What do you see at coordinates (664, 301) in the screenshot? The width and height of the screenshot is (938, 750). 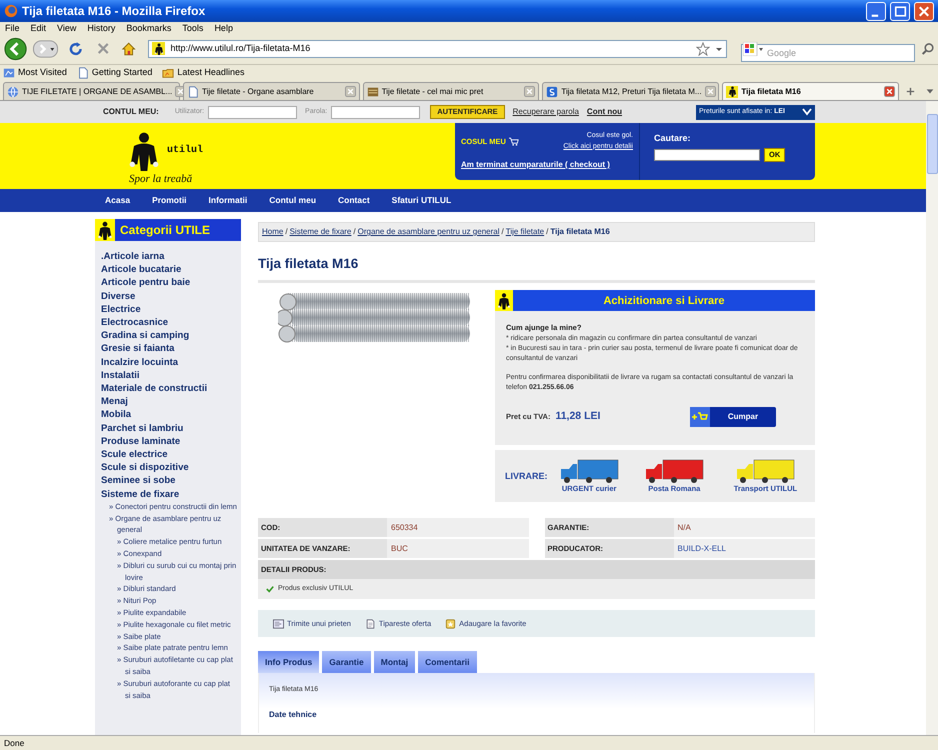 I see `purchase-title: Achizitionare si Livrare` at bounding box center [664, 301].